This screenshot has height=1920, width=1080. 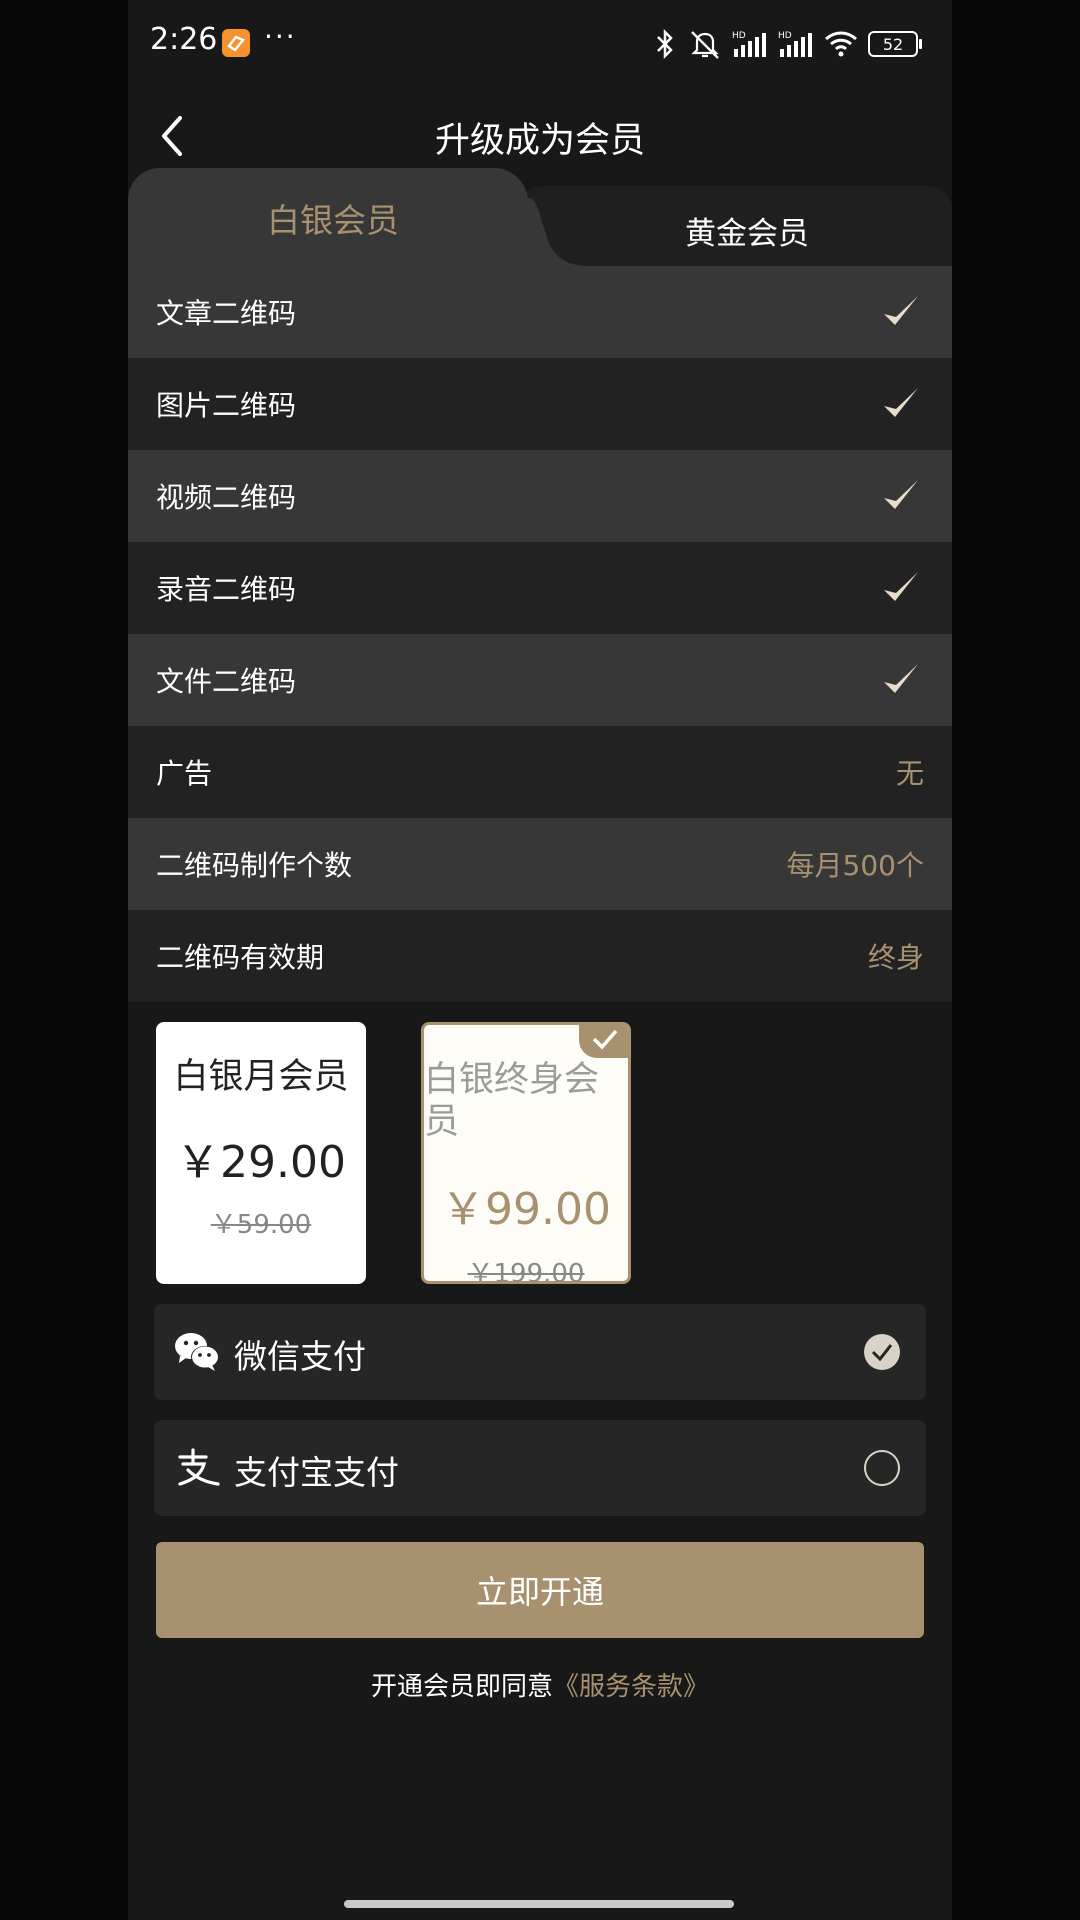 What do you see at coordinates (665, 44) in the screenshot?
I see `bluetooth-icon` at bounding box center [665, 44].